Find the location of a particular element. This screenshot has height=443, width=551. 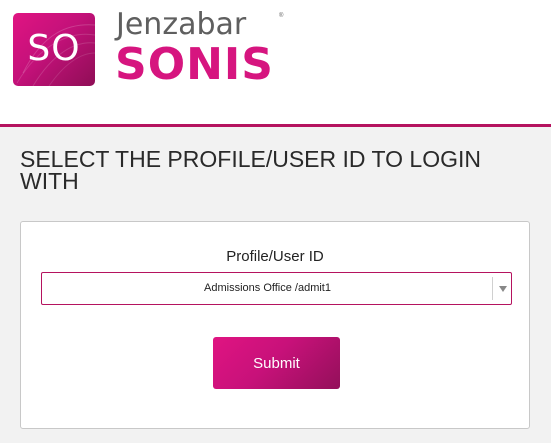

header-divider is located at coordinates (275, 125).